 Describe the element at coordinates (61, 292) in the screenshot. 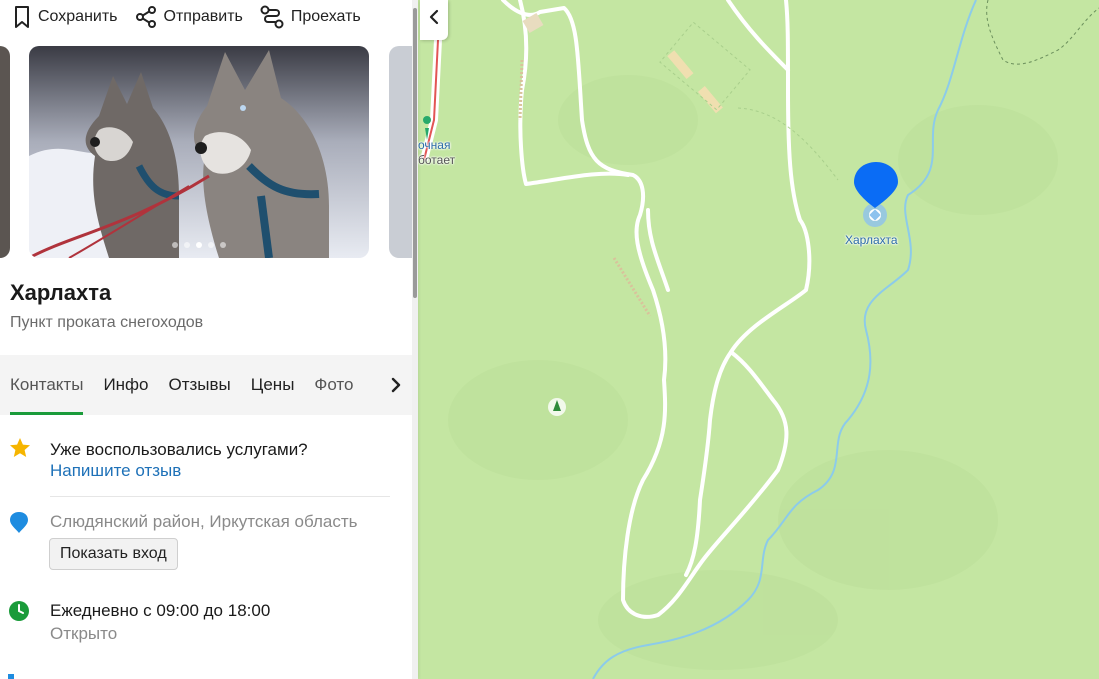

I see `place-title: Харлахта` at that location.